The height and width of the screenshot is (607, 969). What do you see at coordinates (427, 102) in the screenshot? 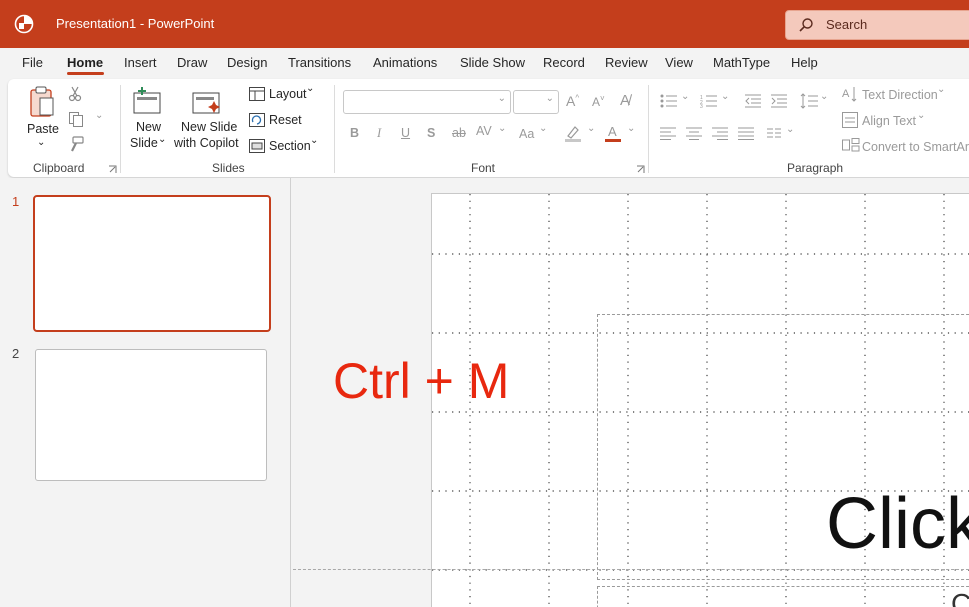
I see `font-name-select: ⌄` at bounding box center [427, 102].